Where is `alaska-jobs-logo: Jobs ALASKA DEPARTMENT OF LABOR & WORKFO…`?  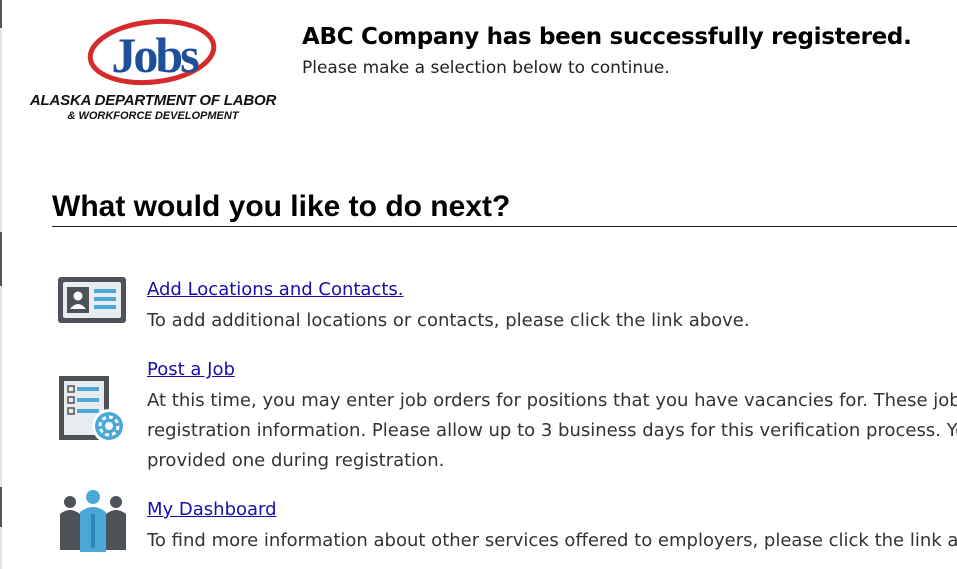
alaska-jobs-logo: Jobs ALASKA DEPARTMENT OF LABOR & WORKFO… is located at coordinates (153, 72).